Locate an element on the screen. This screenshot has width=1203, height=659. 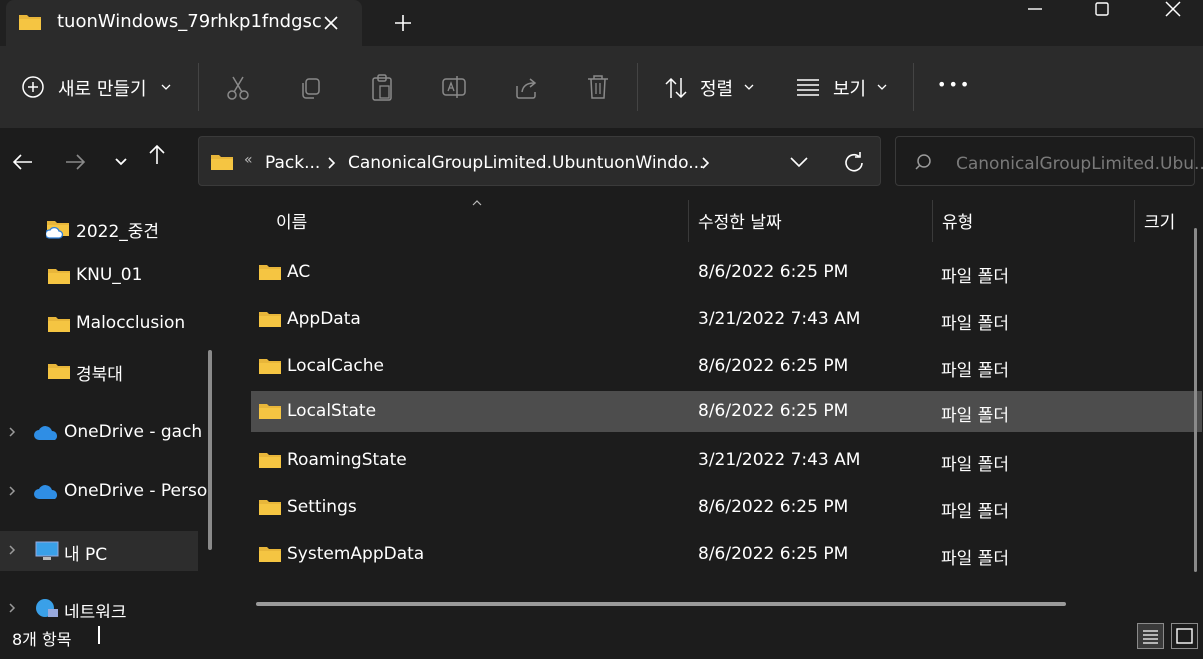
tiles-view-icon is located at coordinates (1184, 636).